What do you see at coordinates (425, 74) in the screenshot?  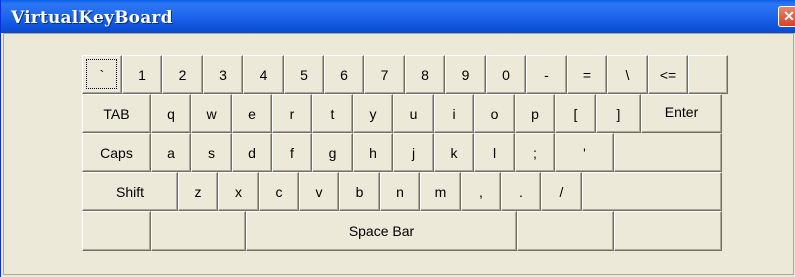 I see `key-8: 8` at bounding box center [425, 74].